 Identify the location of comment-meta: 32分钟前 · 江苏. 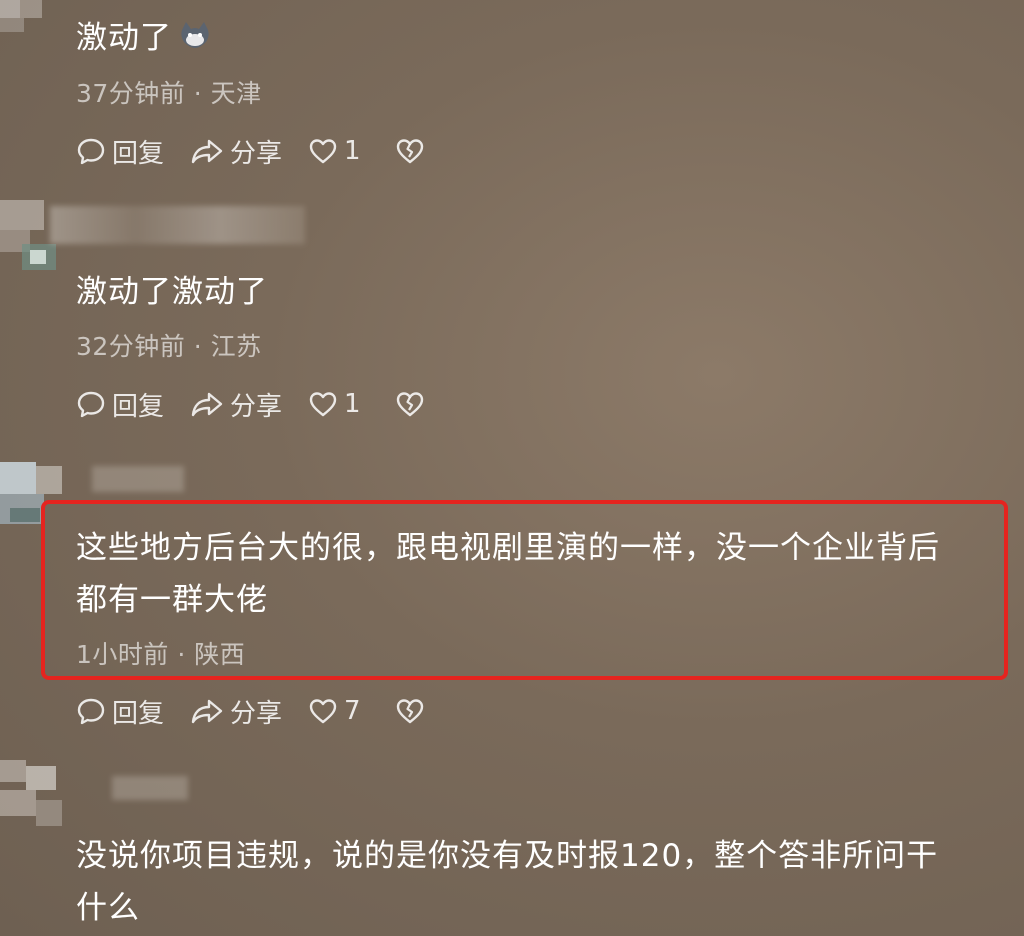
(169, 346).